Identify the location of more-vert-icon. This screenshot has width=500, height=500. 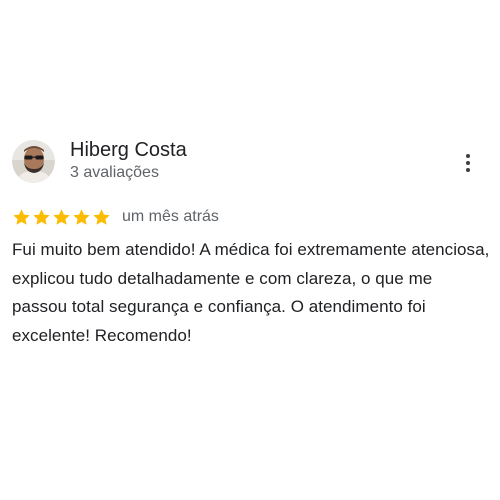
(468, 156).